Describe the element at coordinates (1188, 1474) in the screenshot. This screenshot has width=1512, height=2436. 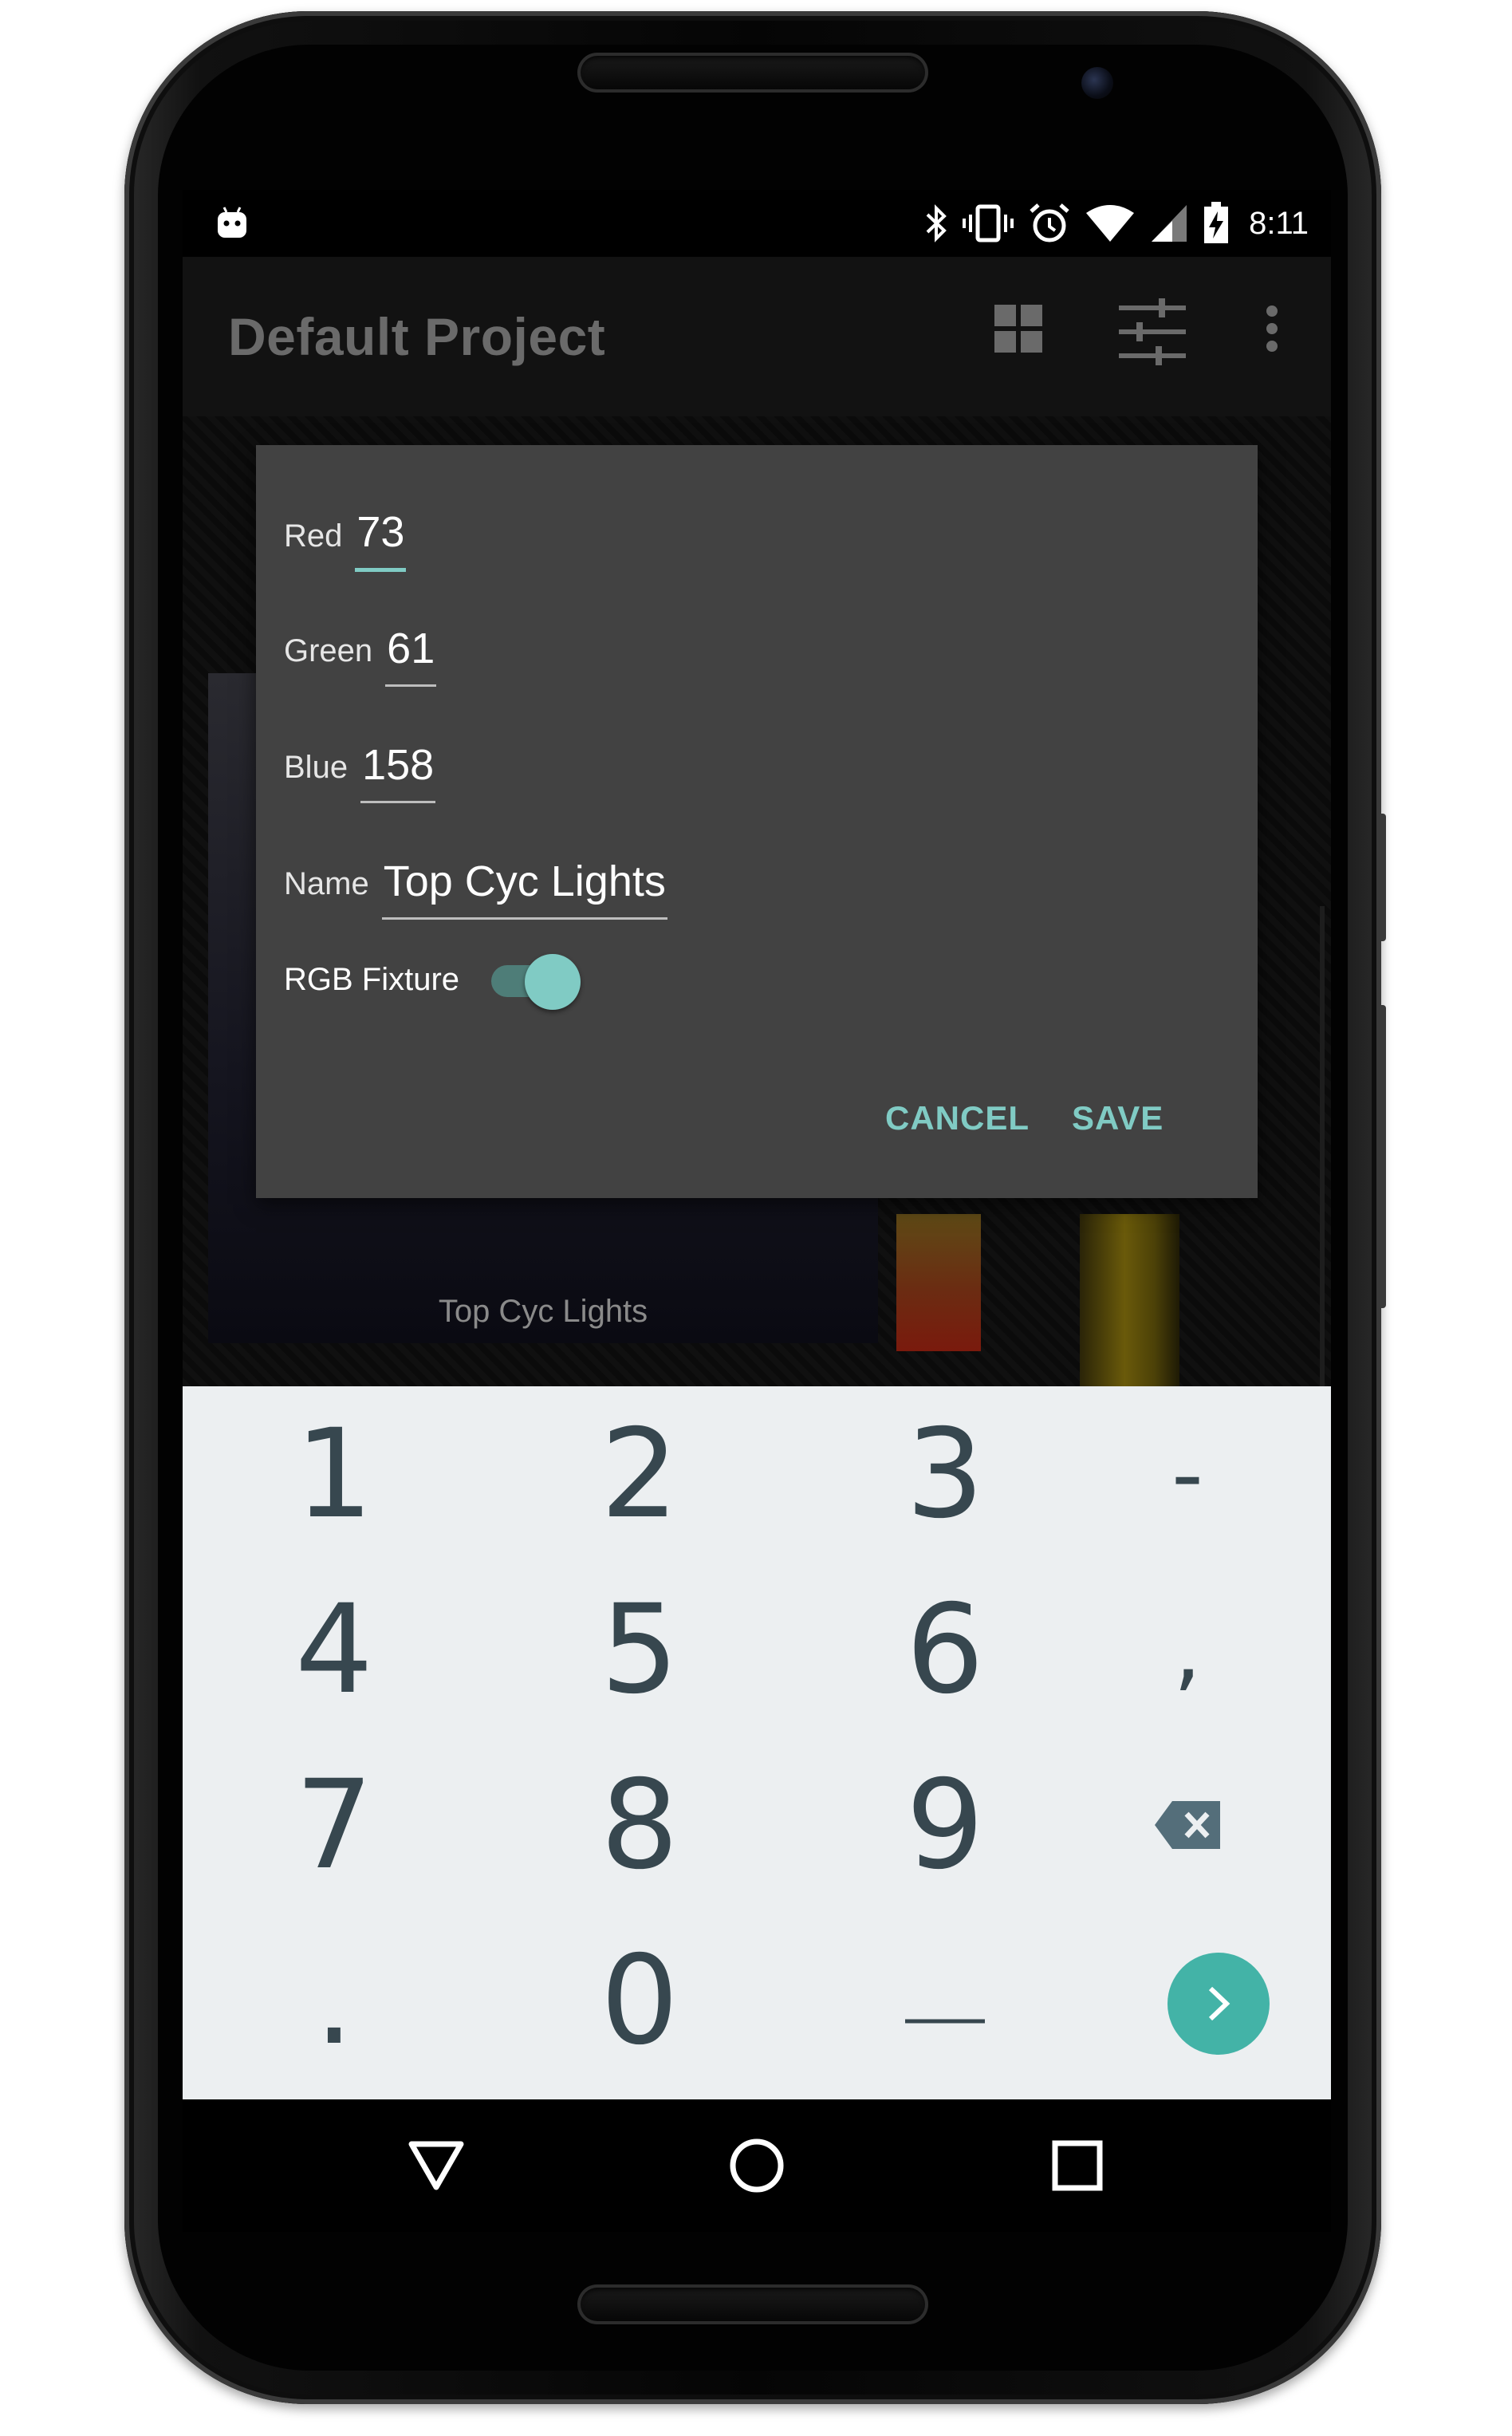
I see `key-minus: -` at that location.